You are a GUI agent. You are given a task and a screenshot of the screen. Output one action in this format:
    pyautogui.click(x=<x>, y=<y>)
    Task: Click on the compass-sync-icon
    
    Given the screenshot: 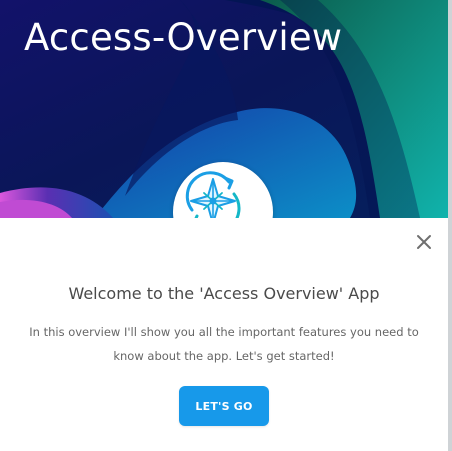 What is the action you would take?
    pyautogui.click(x=213, y=194)
    